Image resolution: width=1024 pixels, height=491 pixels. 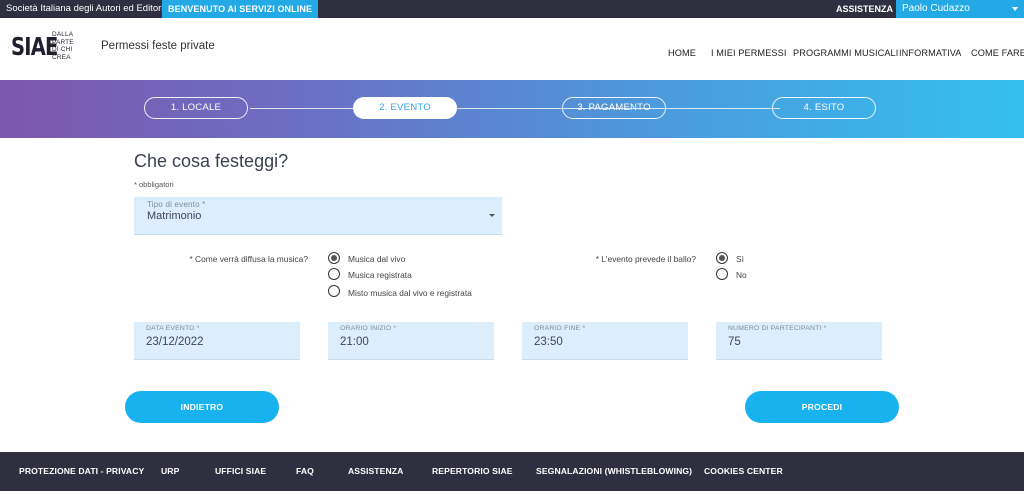 What do you see at coordinates (472, 471) in the screenshot?
I see `footer-link-repertoire: REPERTORIO SIAE` at bounding box center [472, 471].